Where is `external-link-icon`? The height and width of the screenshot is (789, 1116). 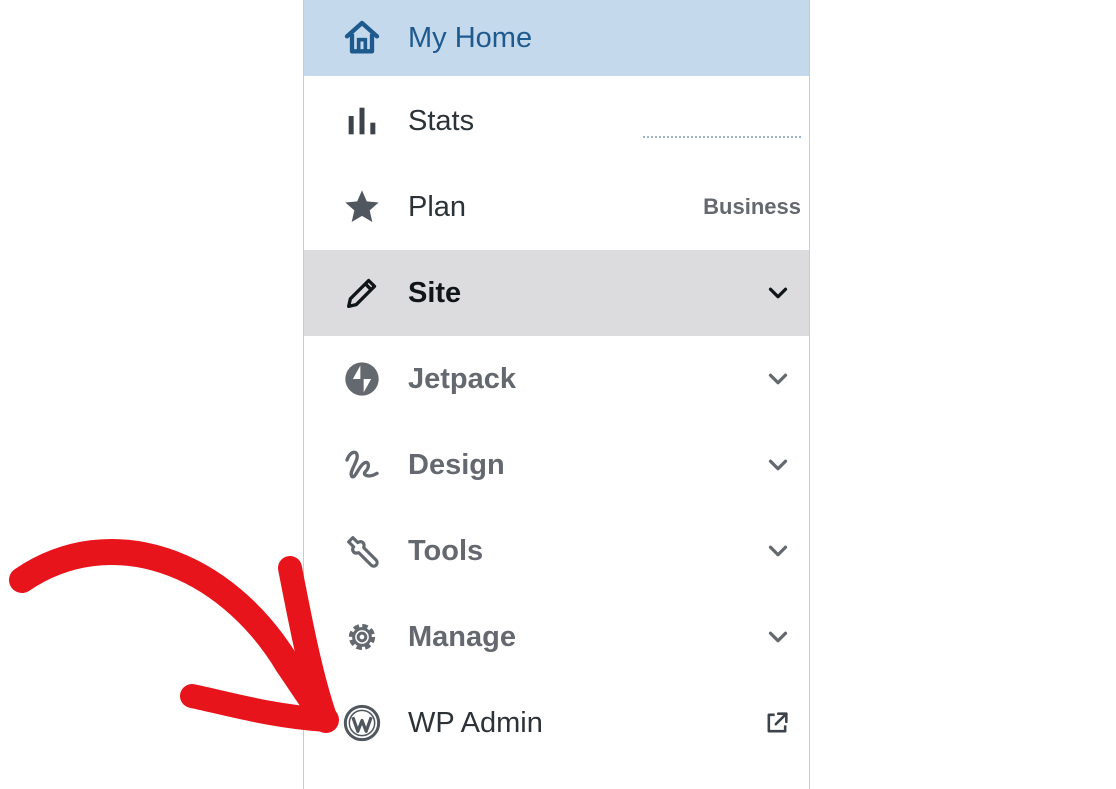
external-link-icon is located at coordinates (777, 723).